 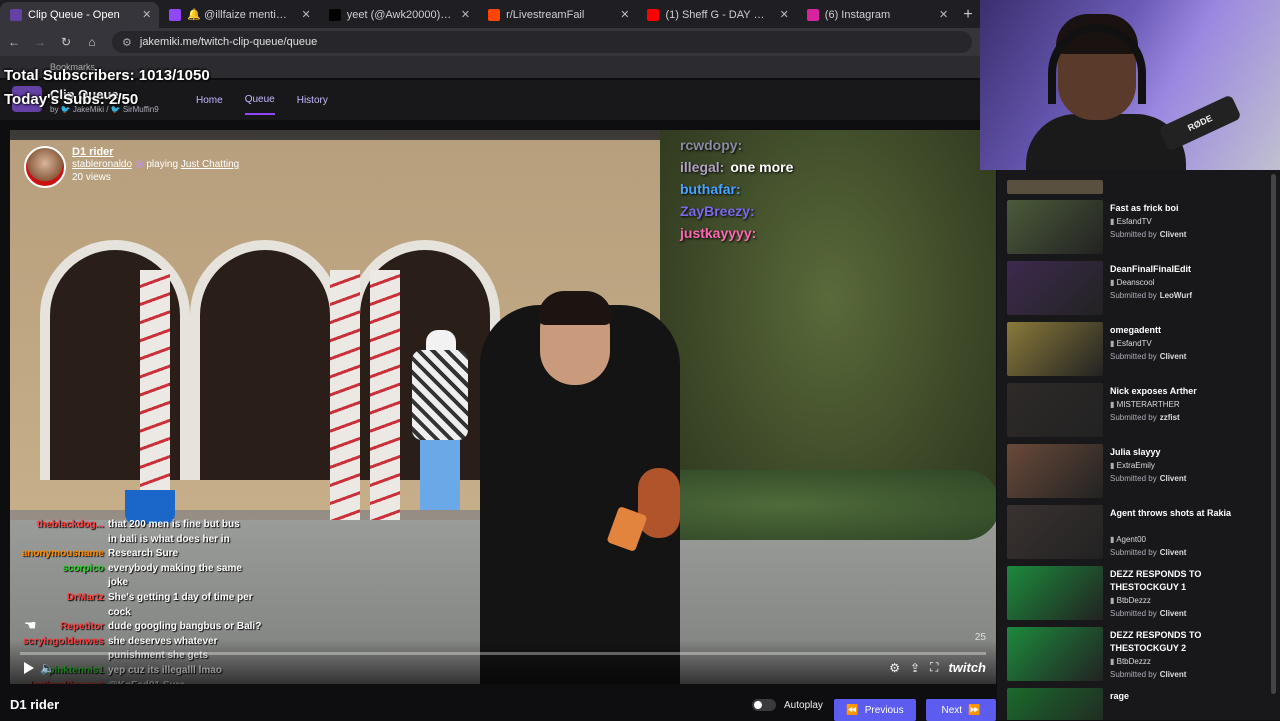 I want to click on reload-icon: ↻, so click(x=66, y=42).